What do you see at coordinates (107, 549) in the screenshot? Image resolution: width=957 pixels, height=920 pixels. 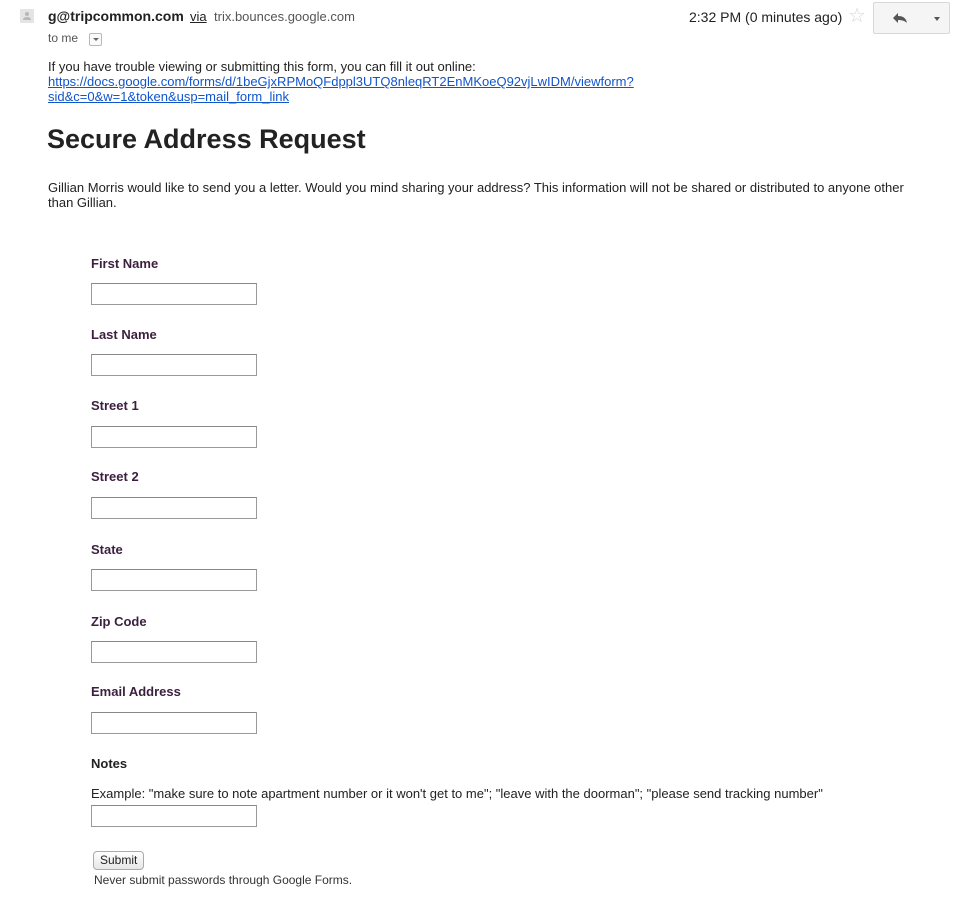 I see `state-label: State` at bounding box center [107, 549].